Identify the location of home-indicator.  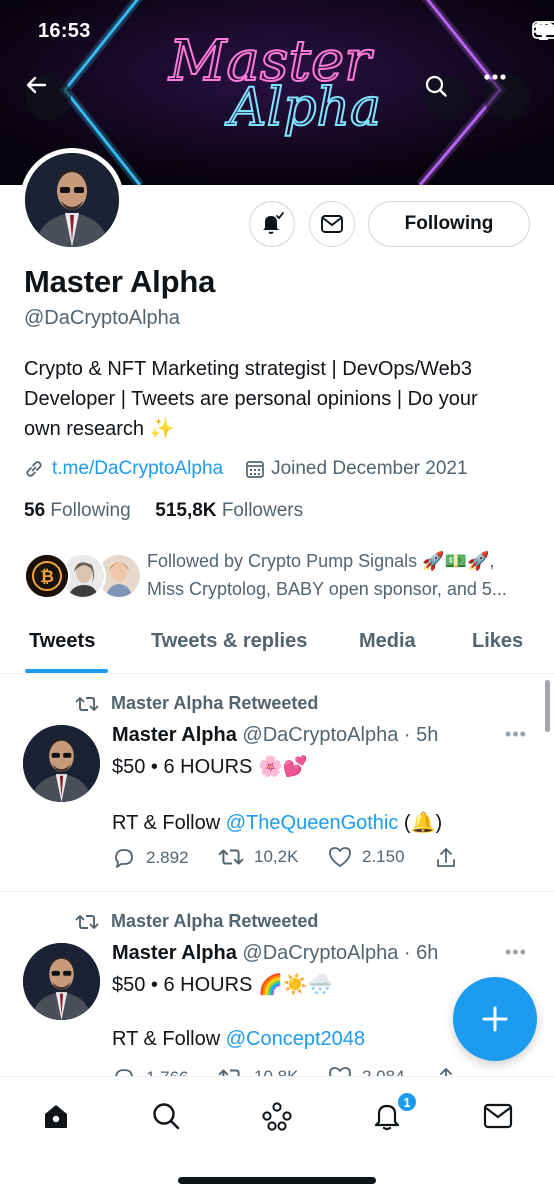
(277, 1180).